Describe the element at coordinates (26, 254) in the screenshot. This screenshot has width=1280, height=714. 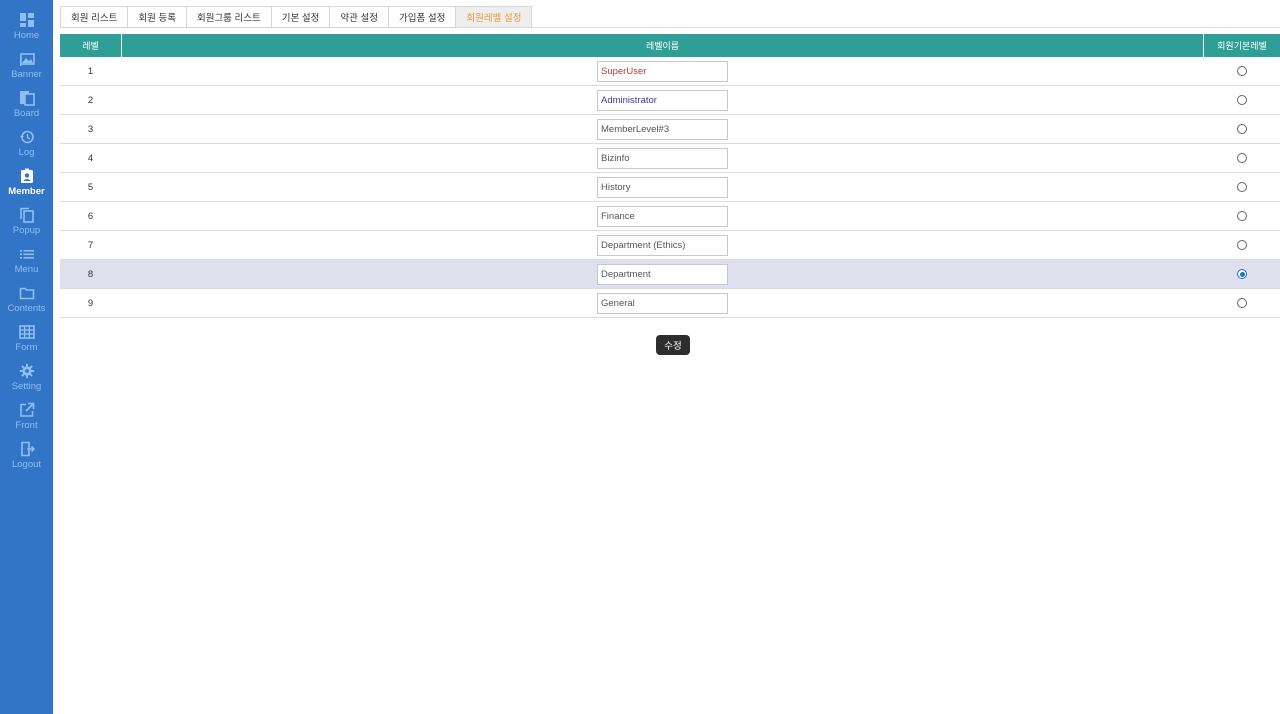
I see `list-icon` at that location.